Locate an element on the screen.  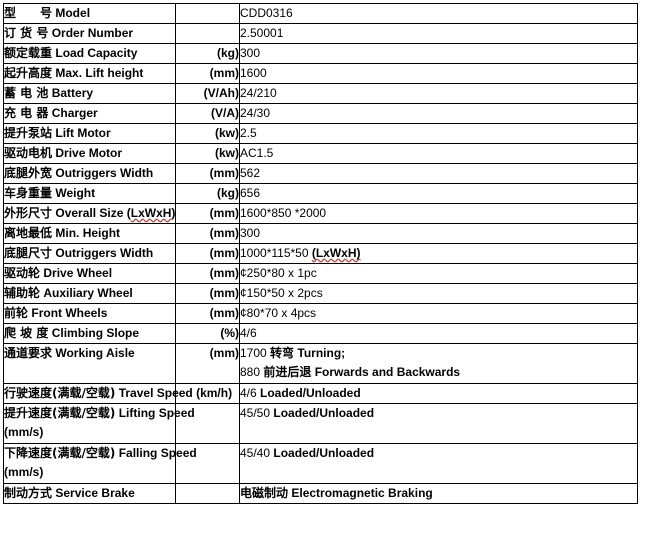
row-value-line: 1700 转弯 Turning; is located at coordinates (438, 353).